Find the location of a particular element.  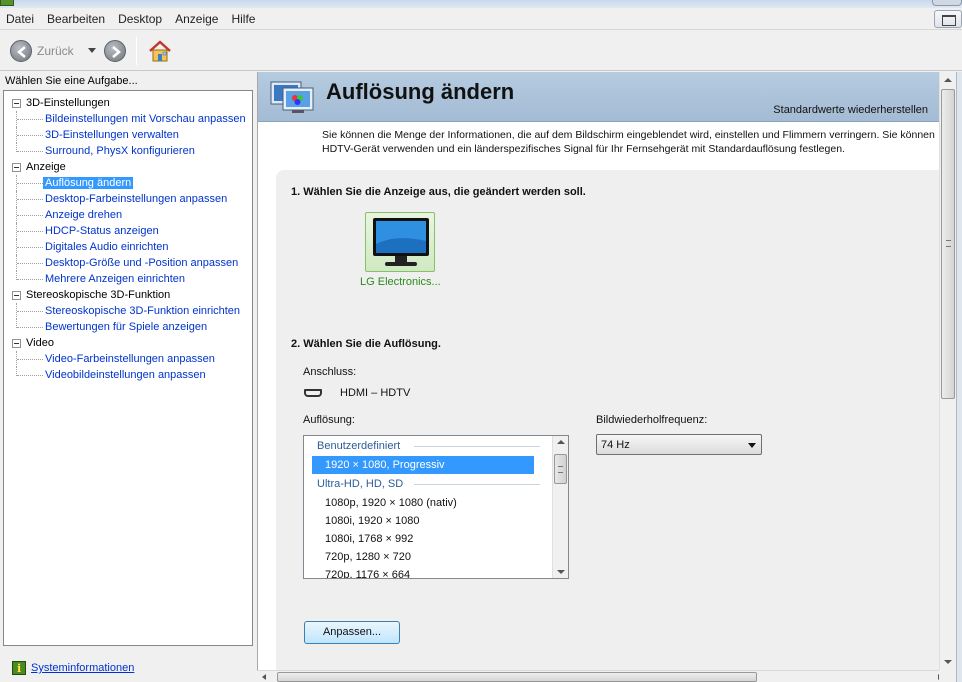

system-info-link: Systeminformationen is located at coordinates (82, 668).